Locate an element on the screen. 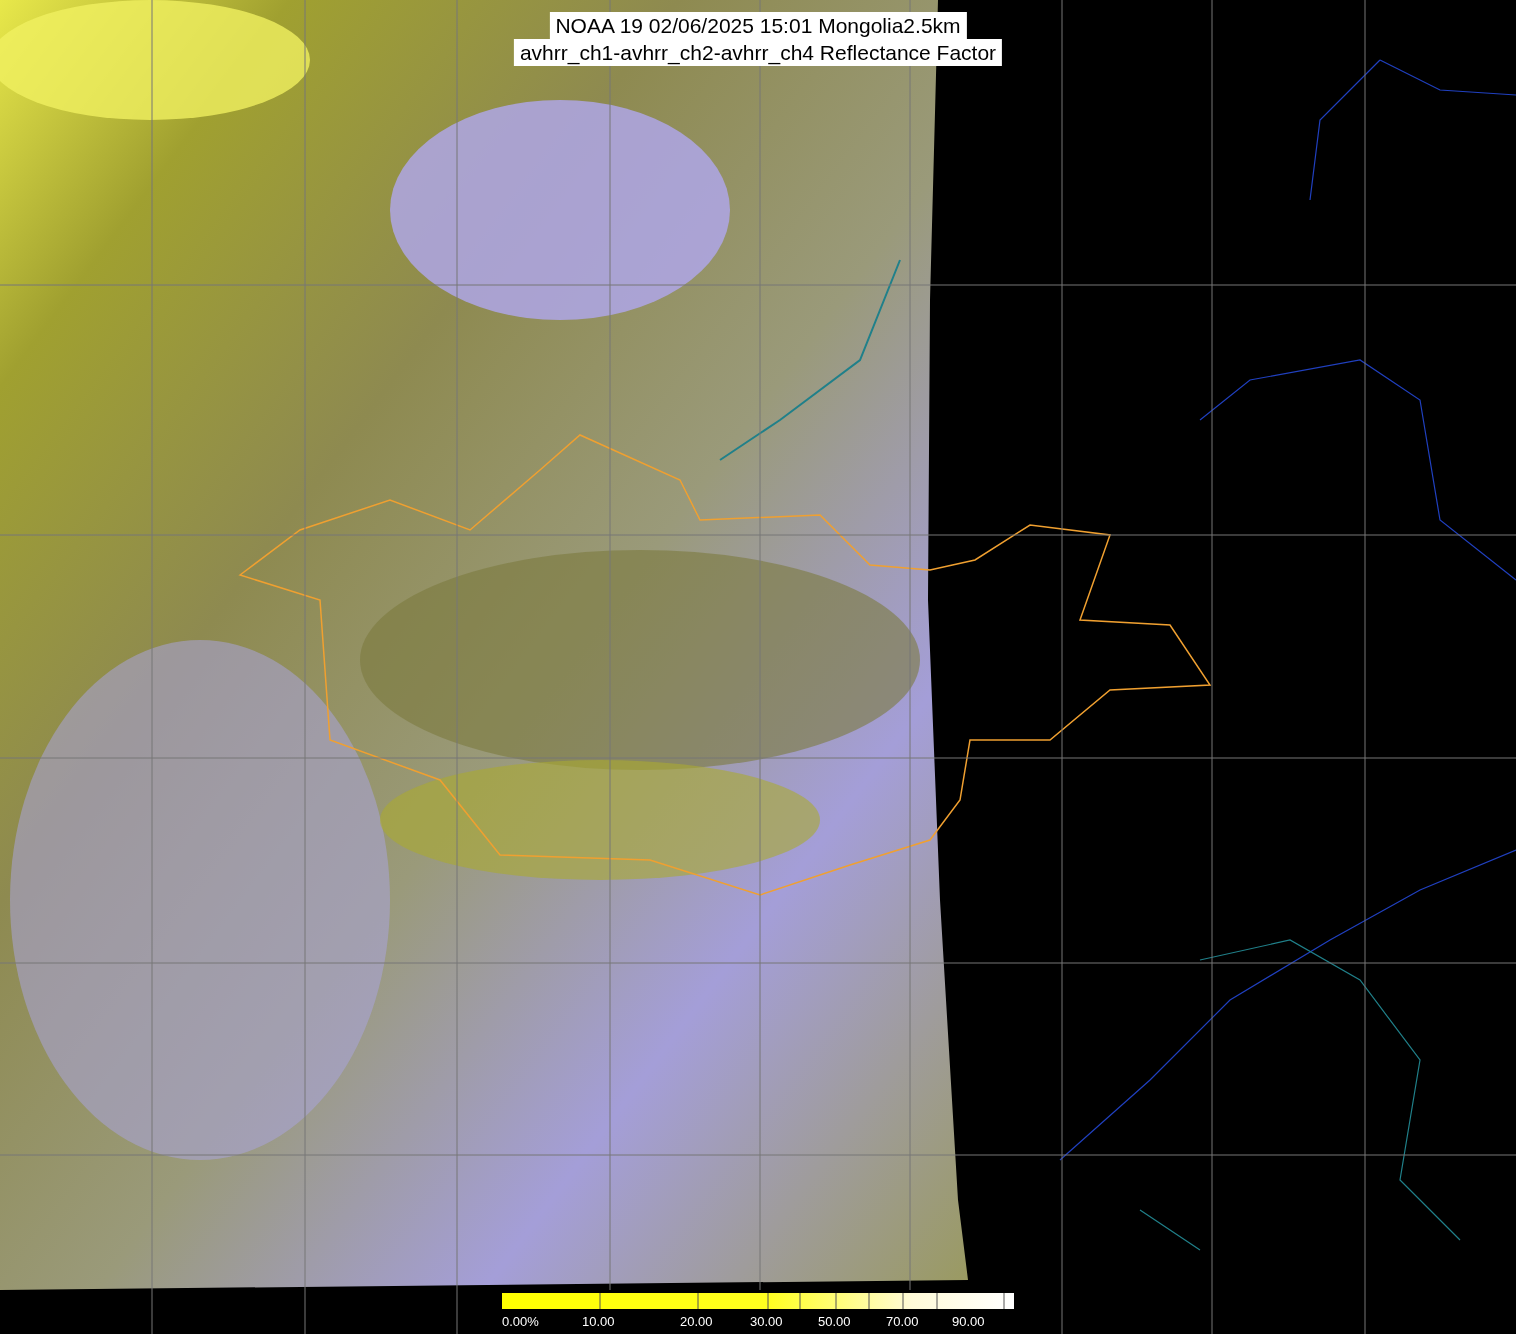 This screenshot has width=1516, height=1334. colorbar-tick-label: 50.00 is located at coordinates (834, 1322).